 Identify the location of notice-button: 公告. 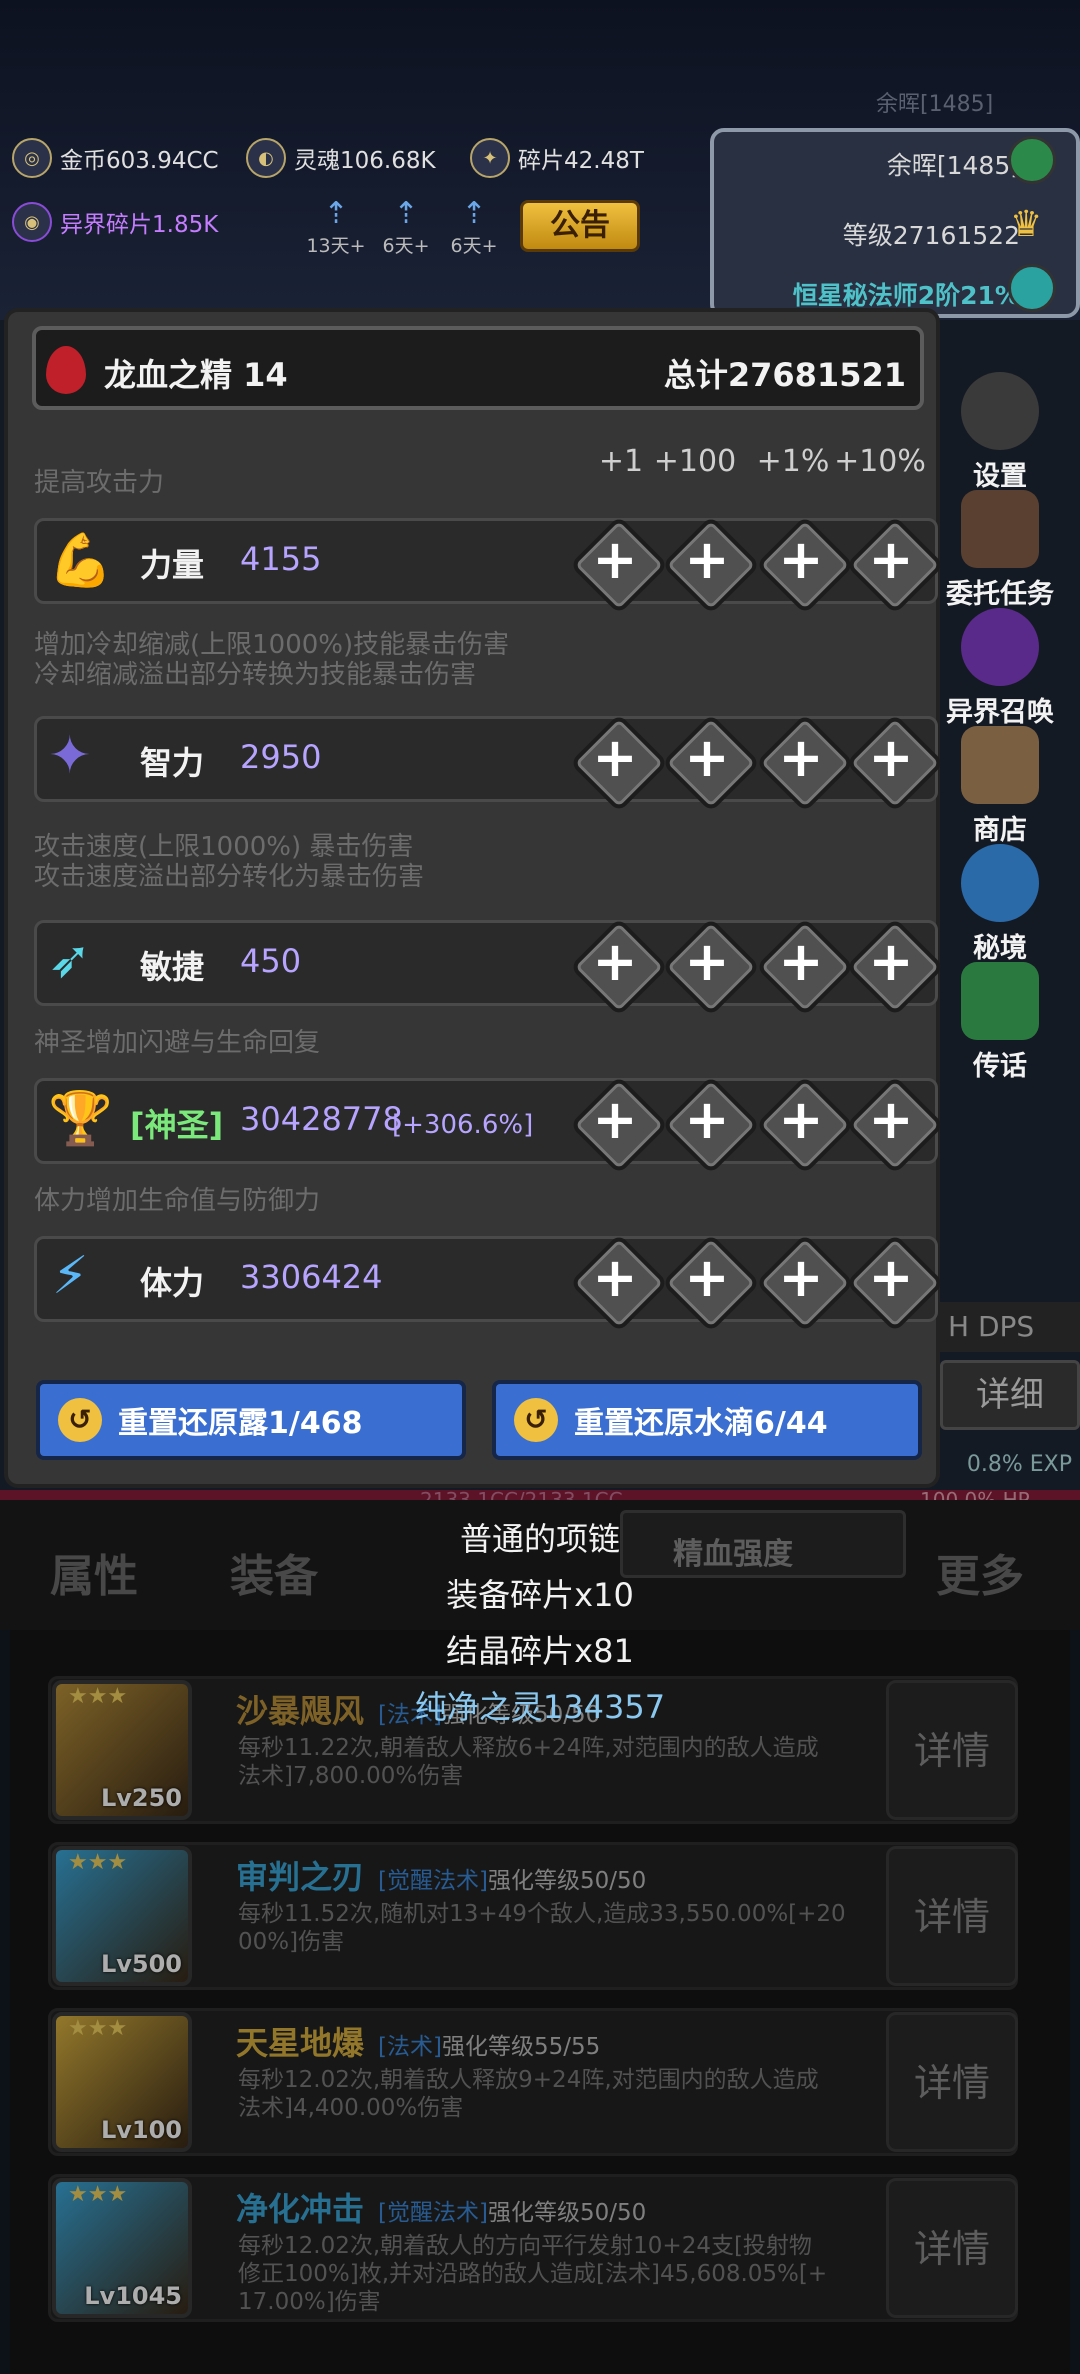
(580, 226).